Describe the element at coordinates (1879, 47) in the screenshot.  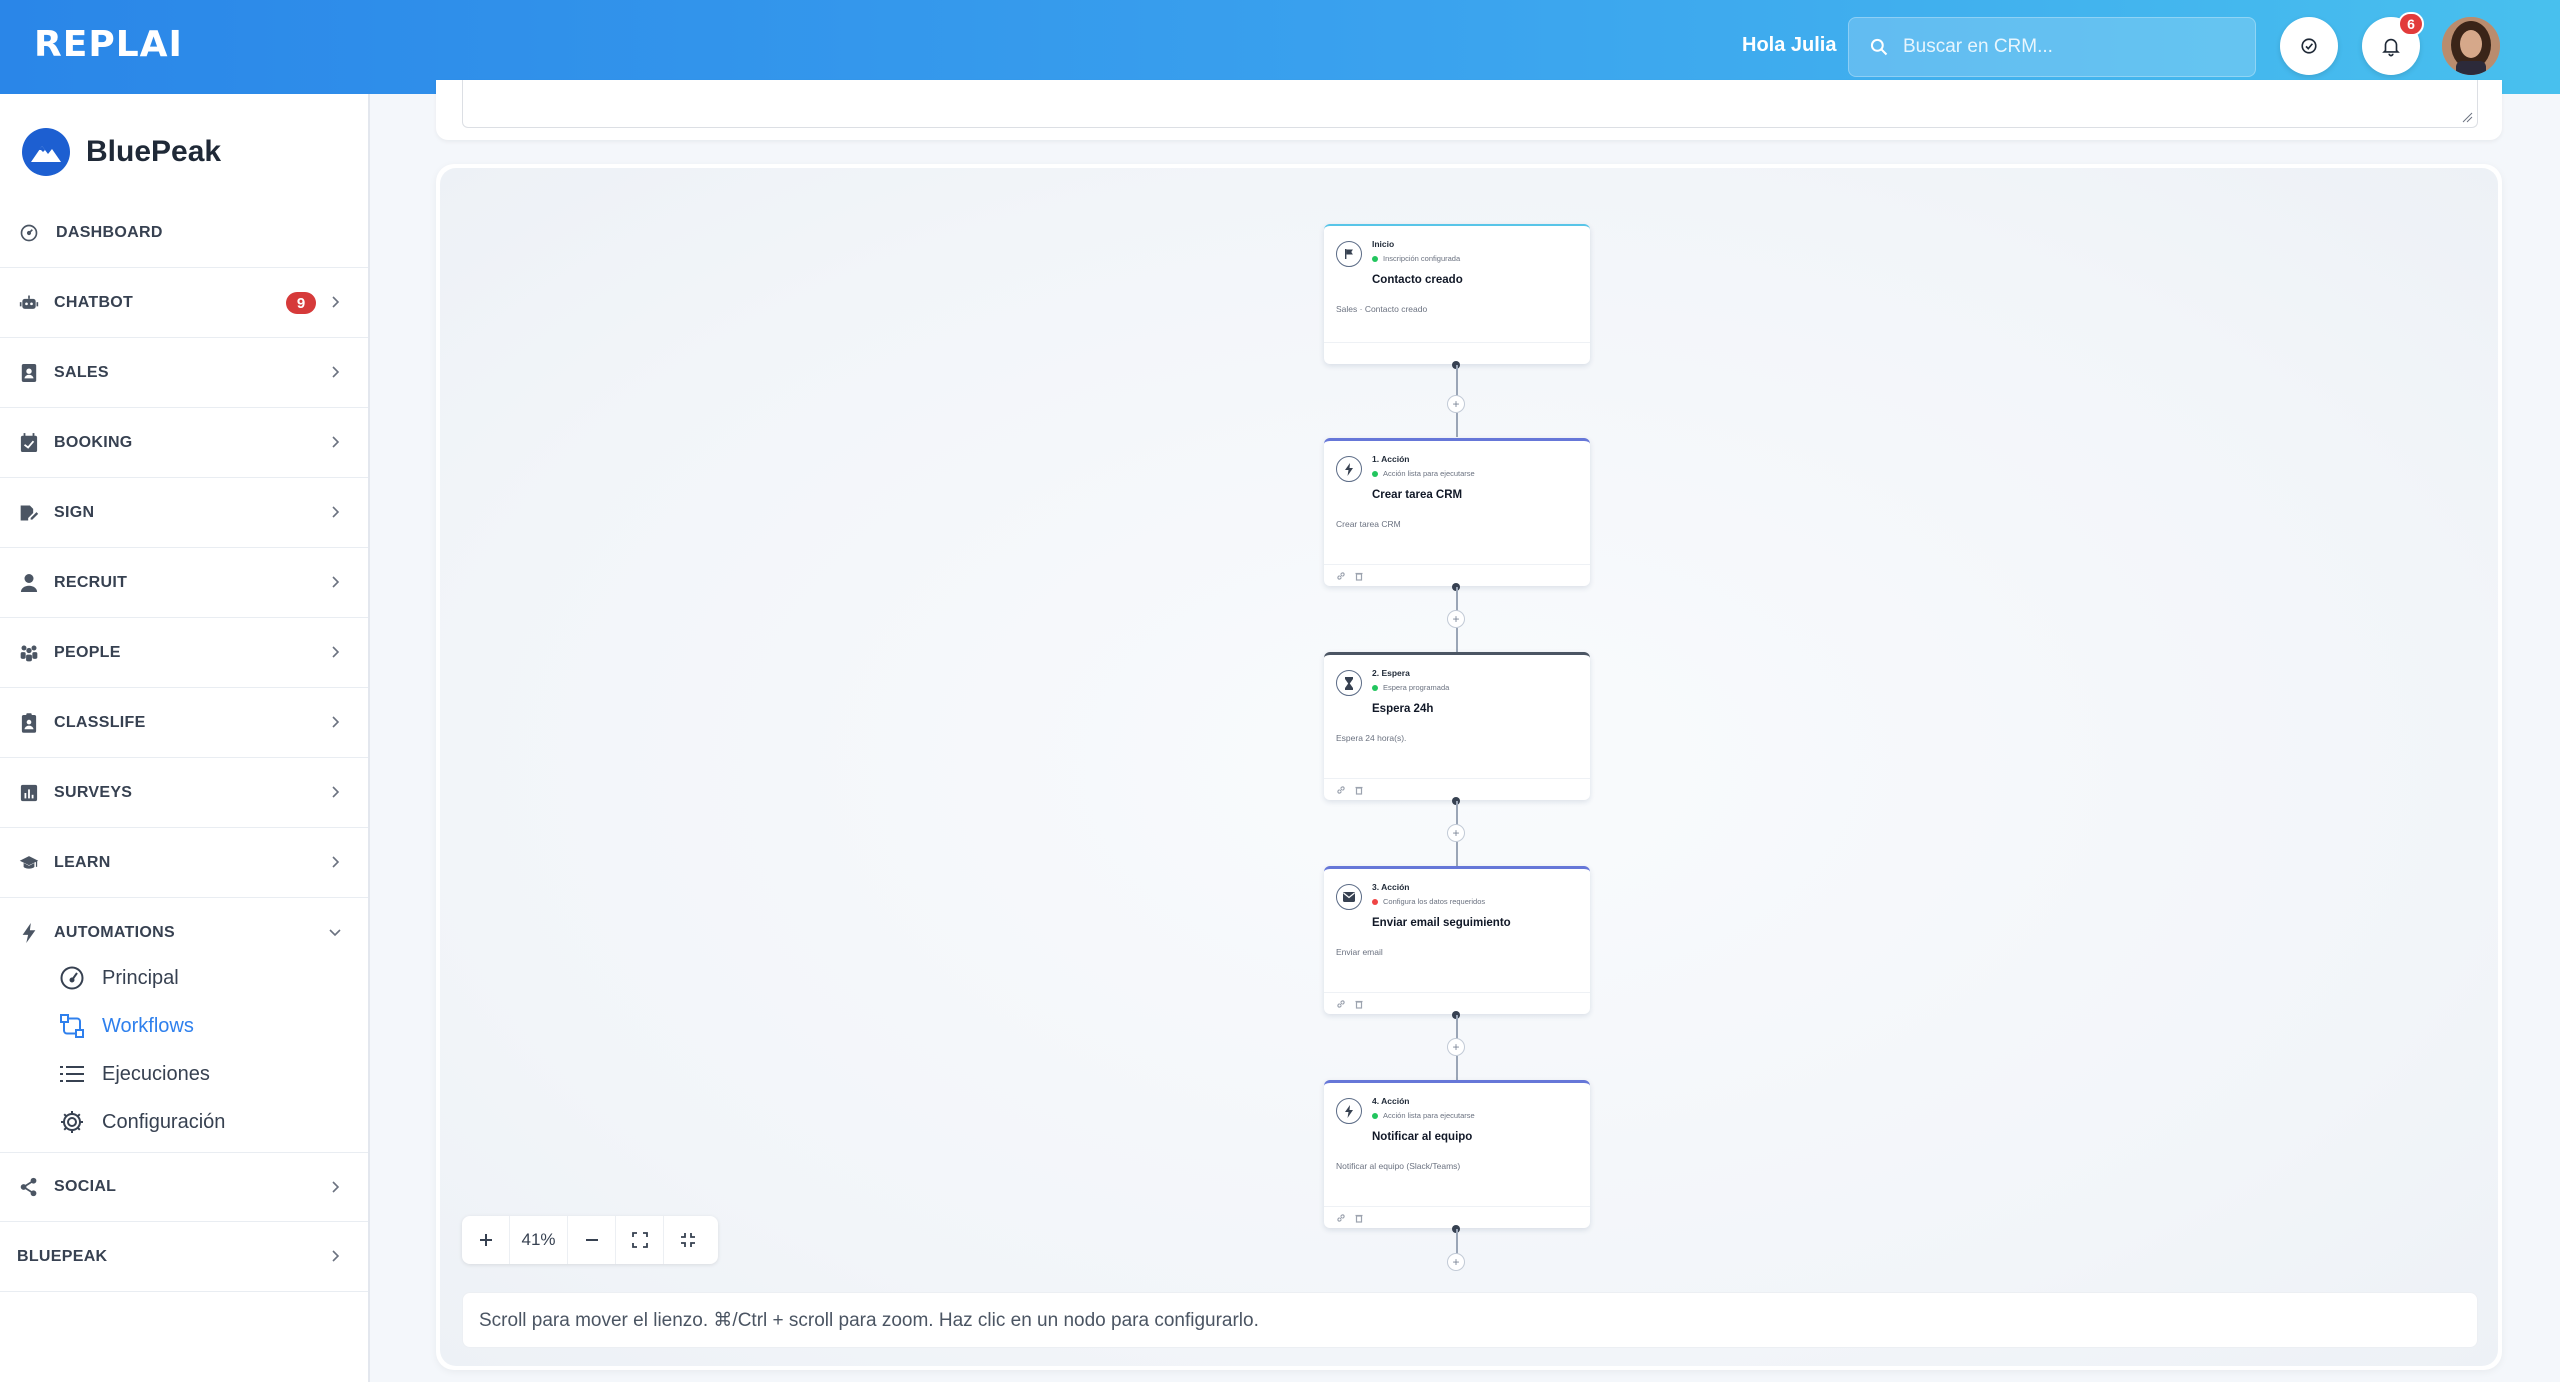
I see `search-icon` at that location.